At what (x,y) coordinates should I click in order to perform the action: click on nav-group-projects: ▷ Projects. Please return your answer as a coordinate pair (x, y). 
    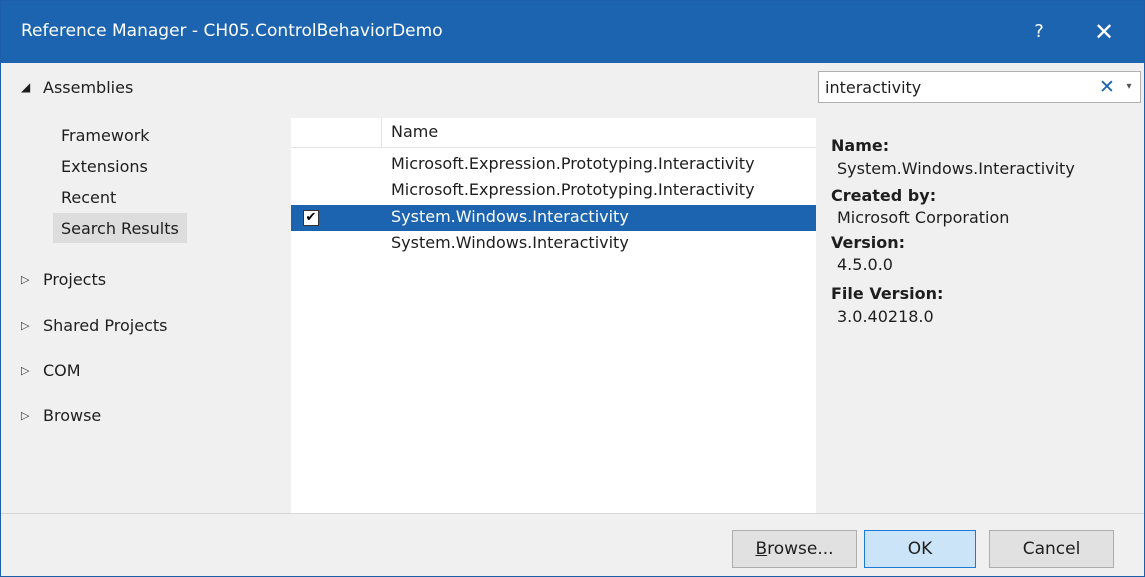
    Looking at the image, I should click on (63, 279).